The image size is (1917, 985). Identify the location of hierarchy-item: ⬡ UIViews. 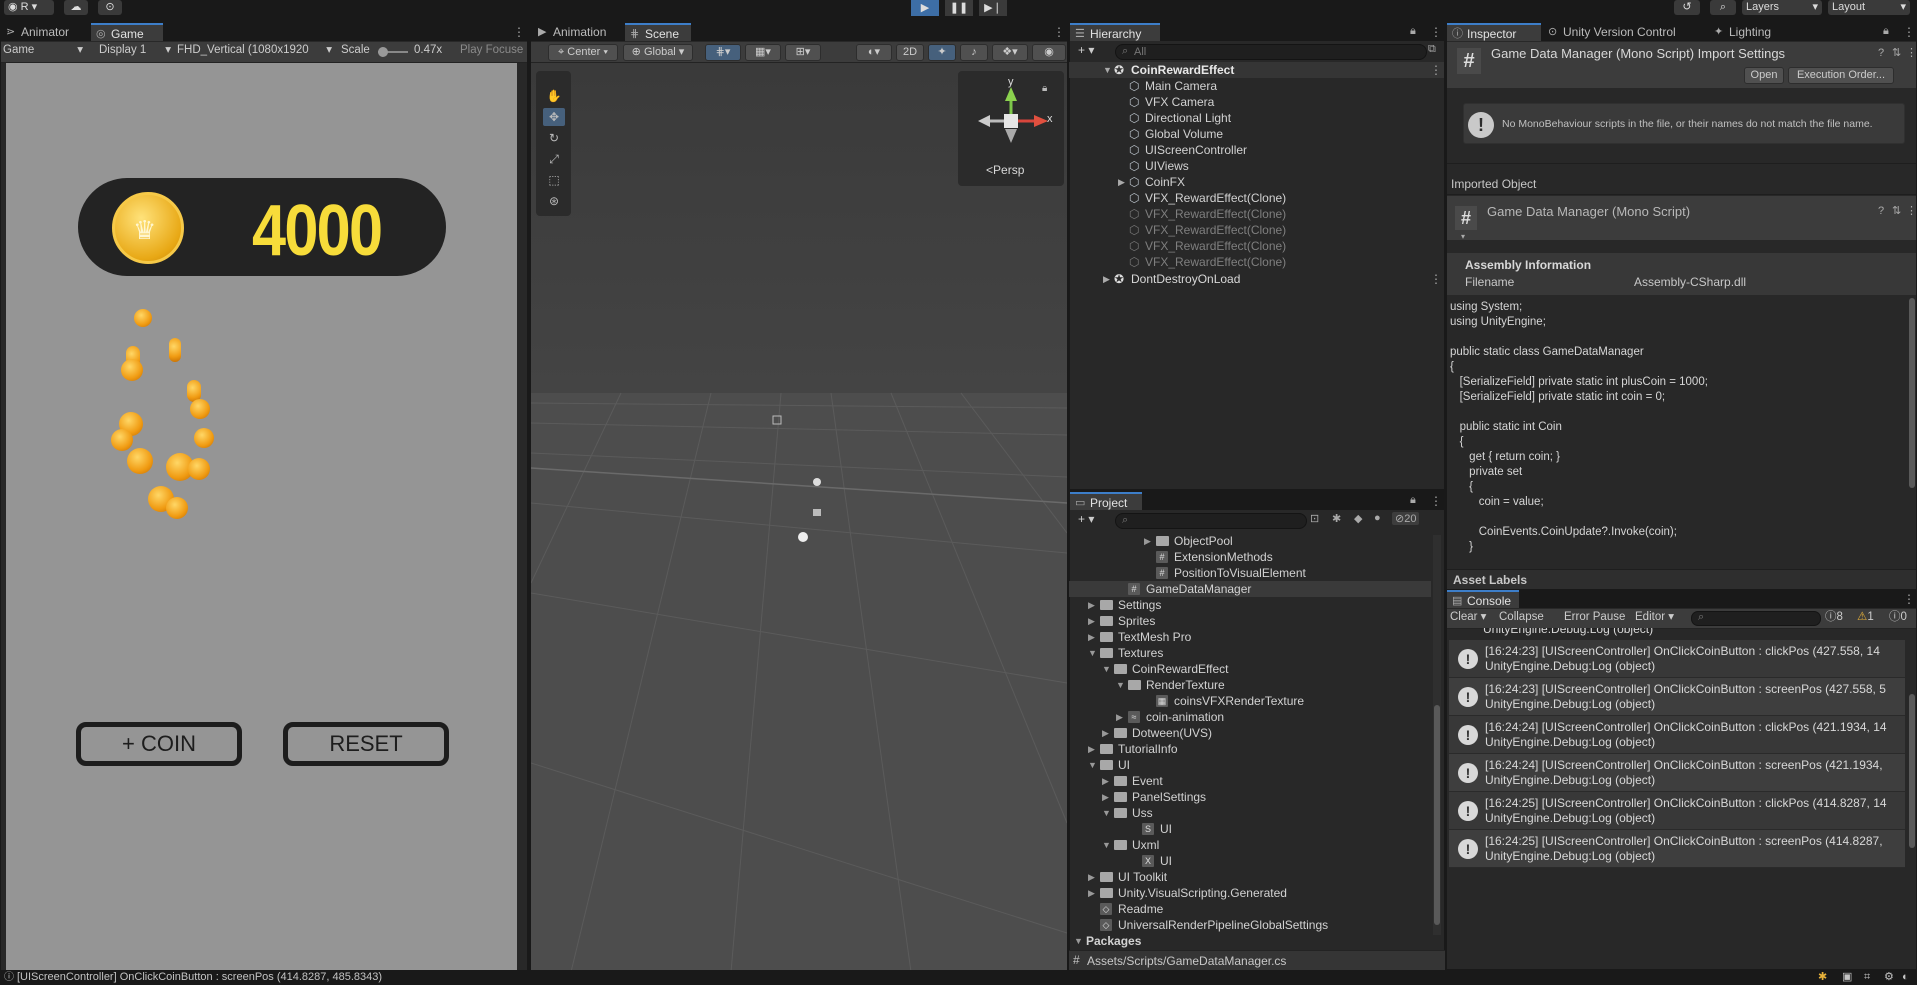
(1256, 166).